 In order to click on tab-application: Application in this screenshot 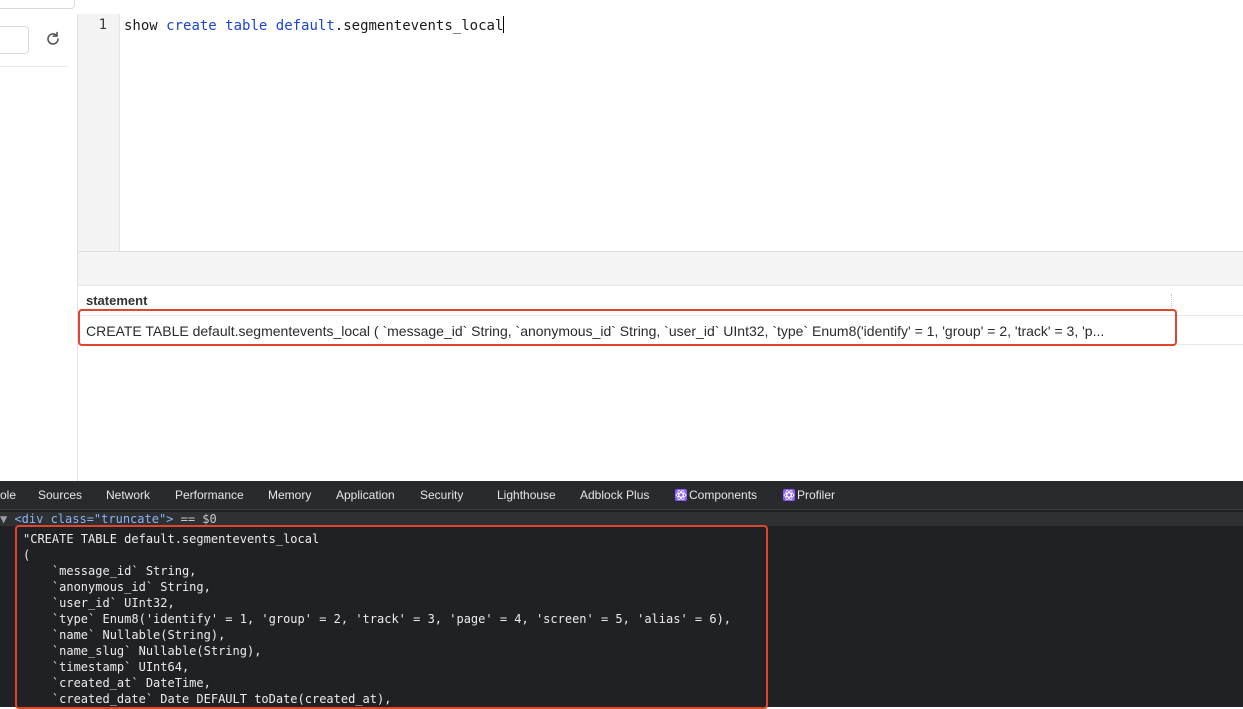, I will do `click(365, 495)`.